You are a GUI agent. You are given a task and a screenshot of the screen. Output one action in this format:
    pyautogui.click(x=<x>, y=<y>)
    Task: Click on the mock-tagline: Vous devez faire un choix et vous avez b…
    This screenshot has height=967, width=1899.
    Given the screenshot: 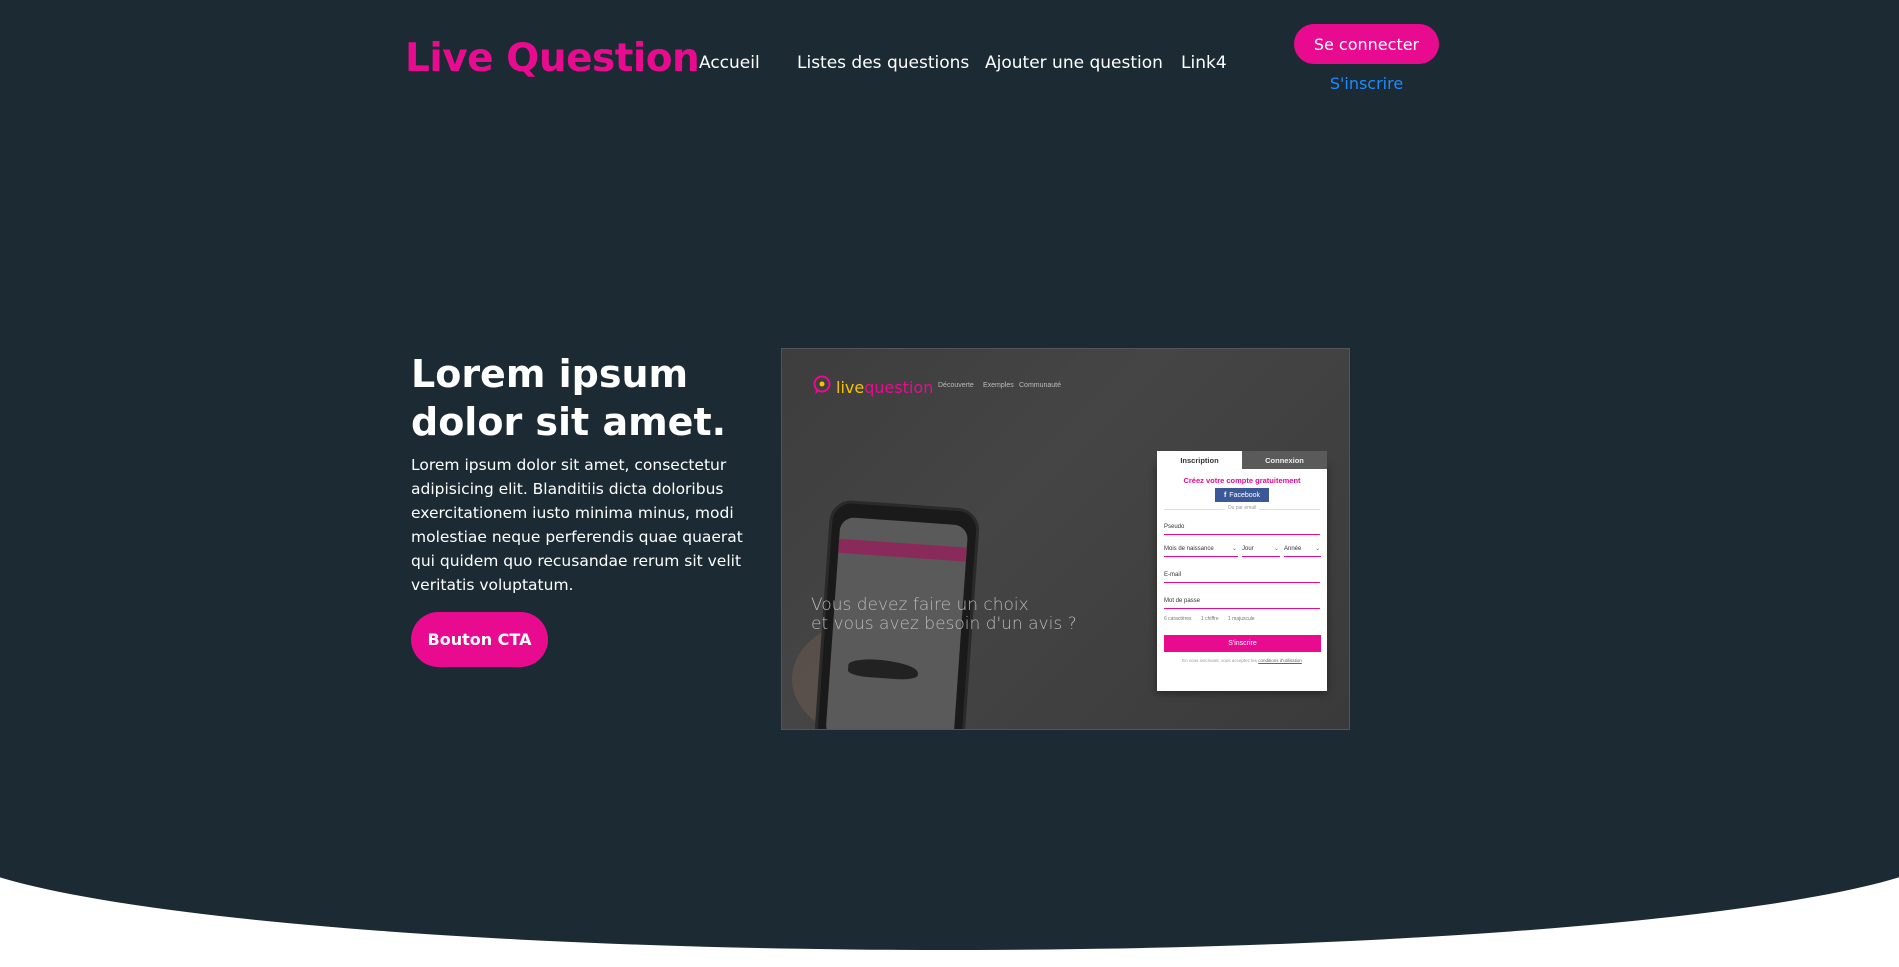 What is the action you would take?
    pyautogui.click(x=944, y=615)
    